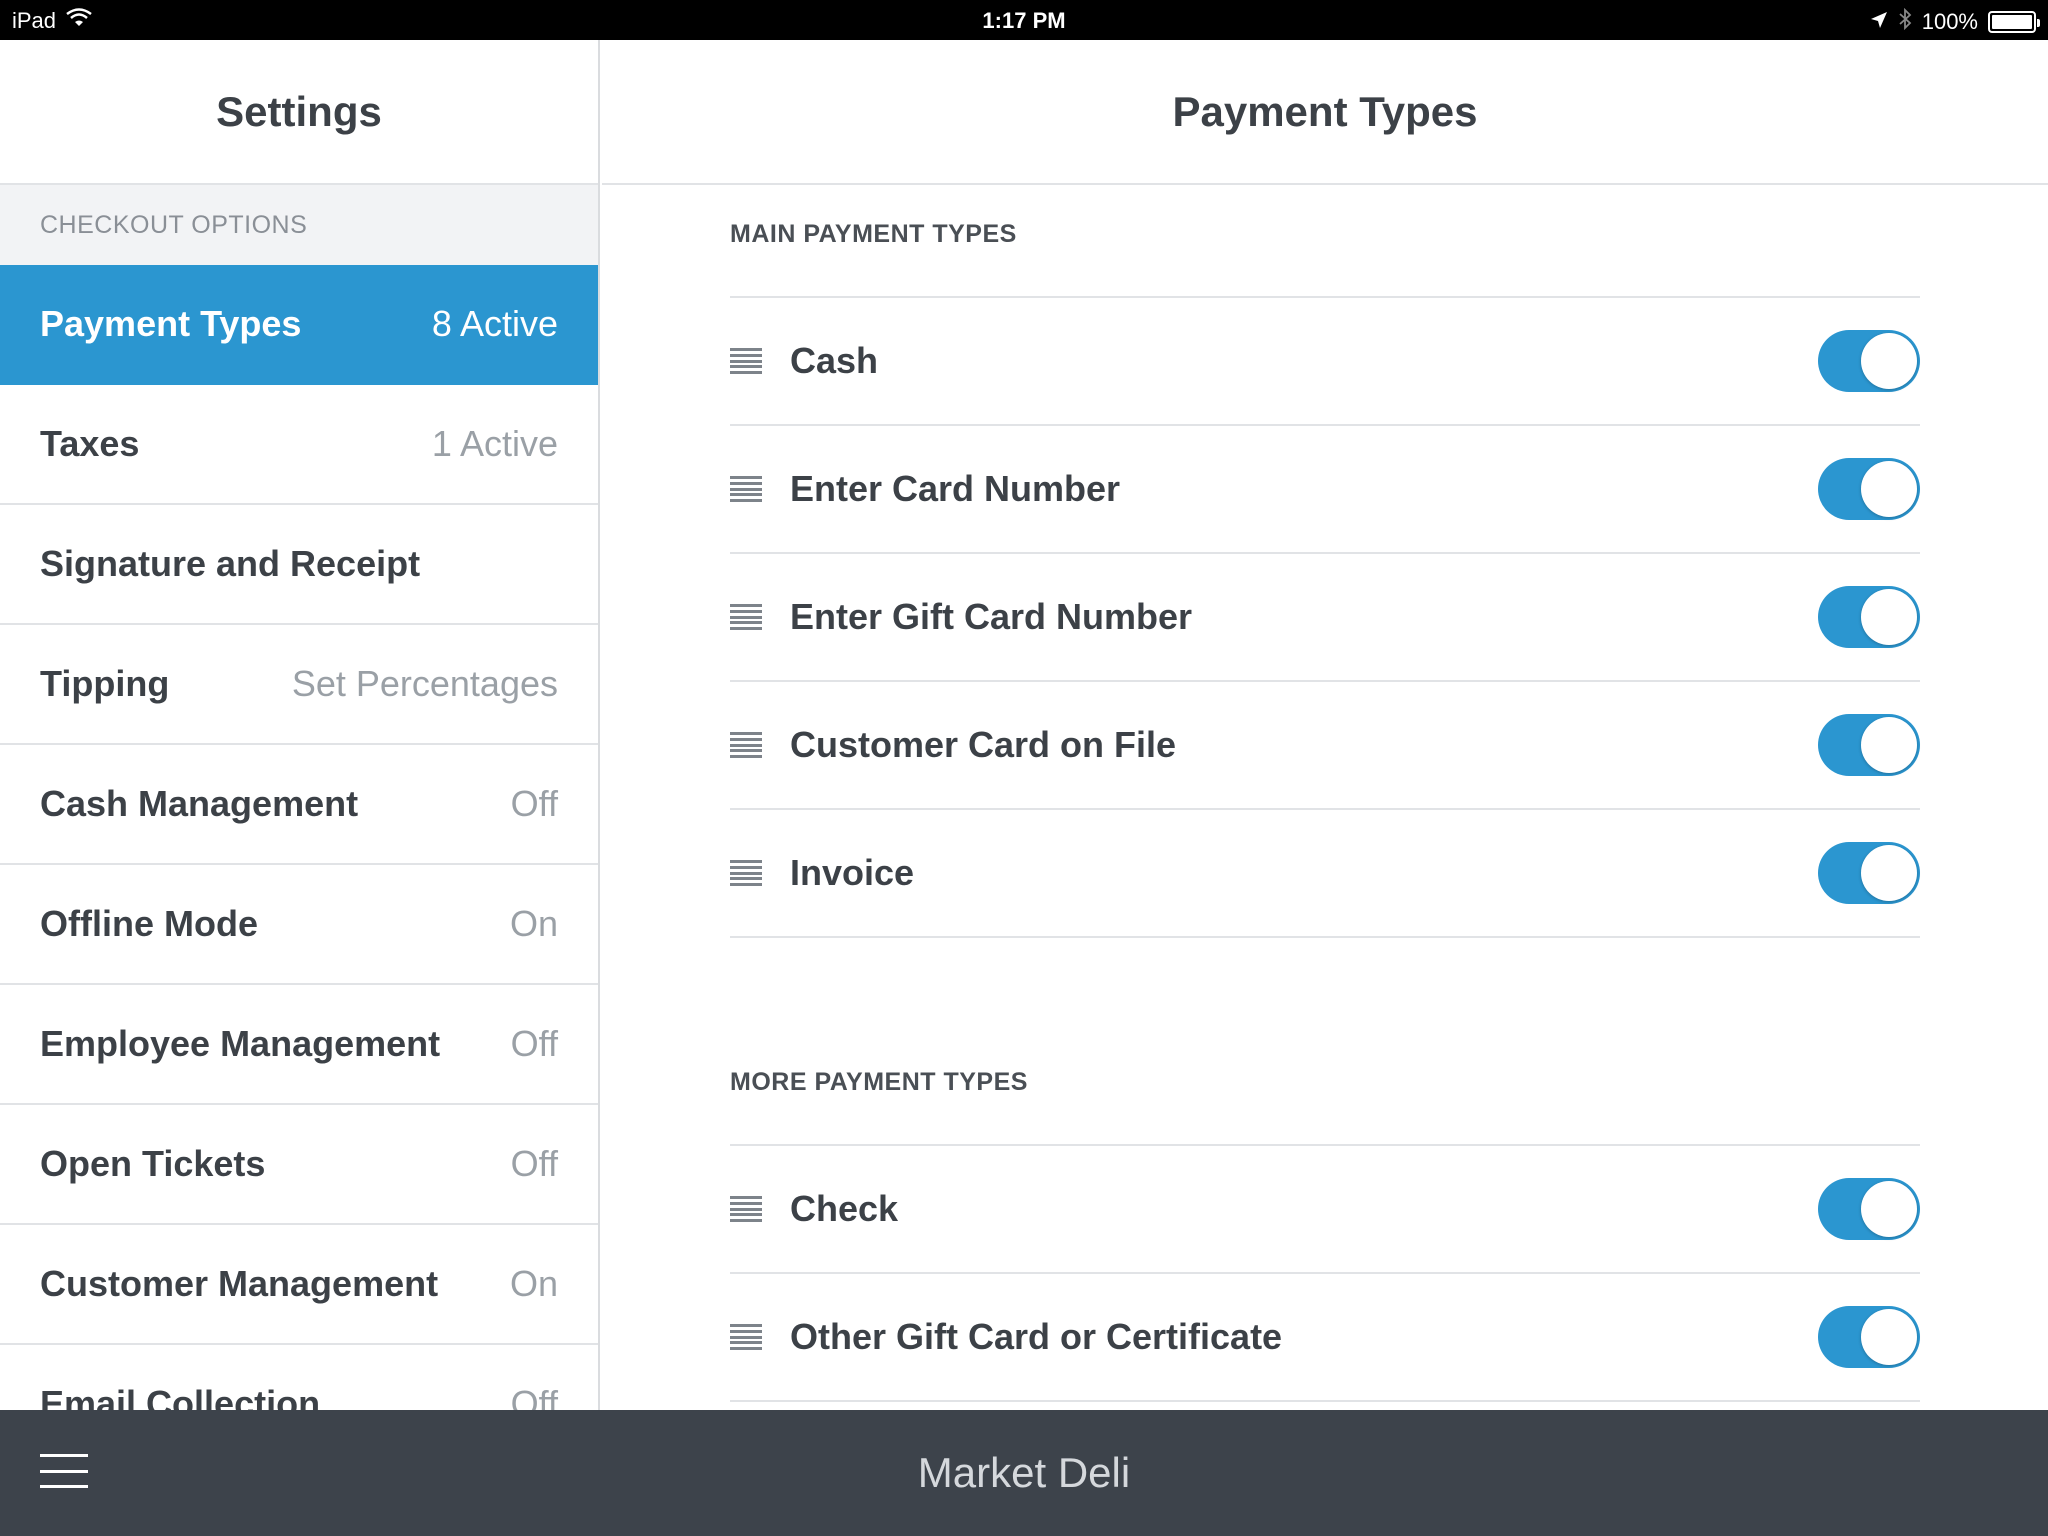 The image size is (2048, 1536). I want to click on sidebar-item-signature-and-receipt: Signature and Receipt, so click(299, 565).